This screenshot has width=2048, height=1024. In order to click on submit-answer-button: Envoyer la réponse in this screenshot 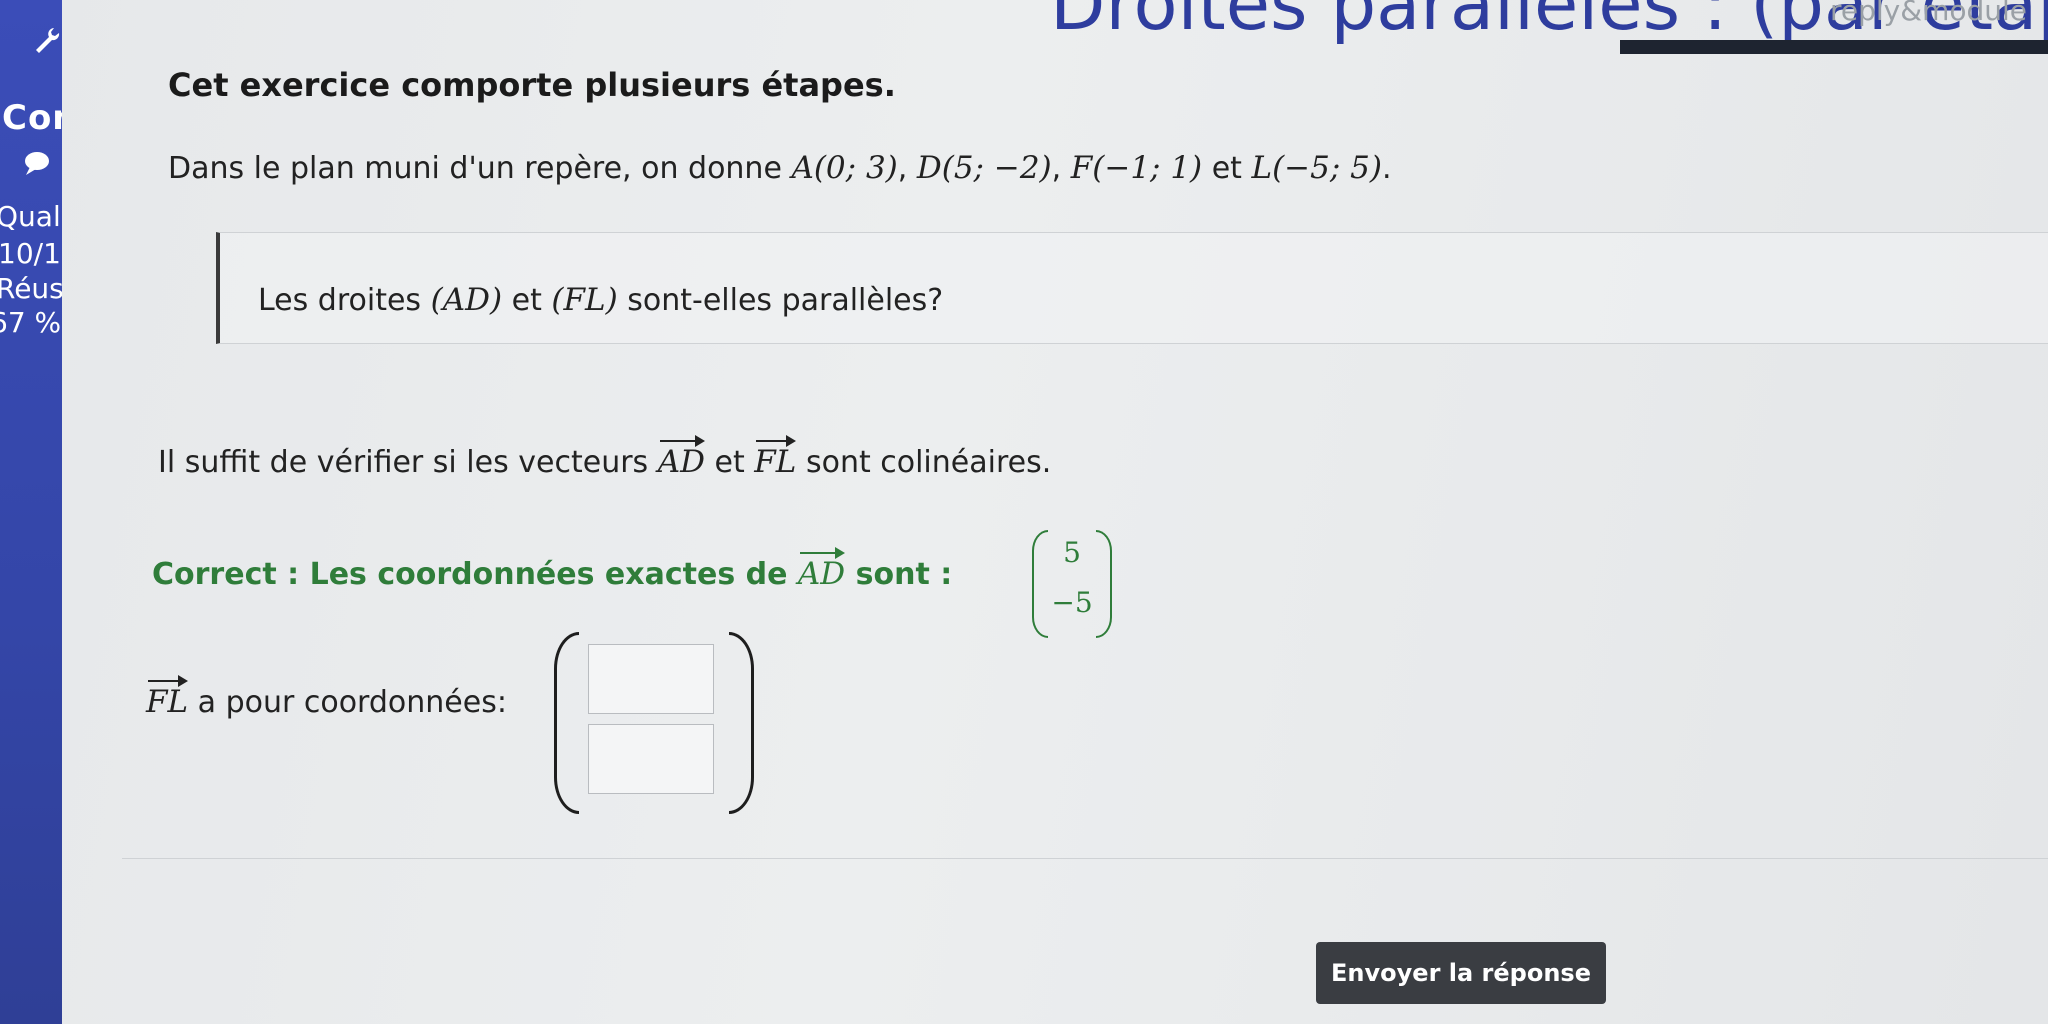, I will do `click(1461, 973)`.